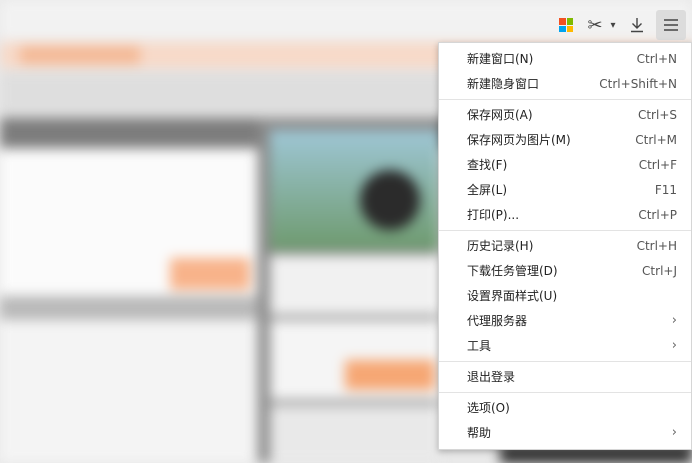  Describe the element at coordinates (613, 25) in the screenshot. I see `scissors-dropdown-caret-icon: ▾` at that location.